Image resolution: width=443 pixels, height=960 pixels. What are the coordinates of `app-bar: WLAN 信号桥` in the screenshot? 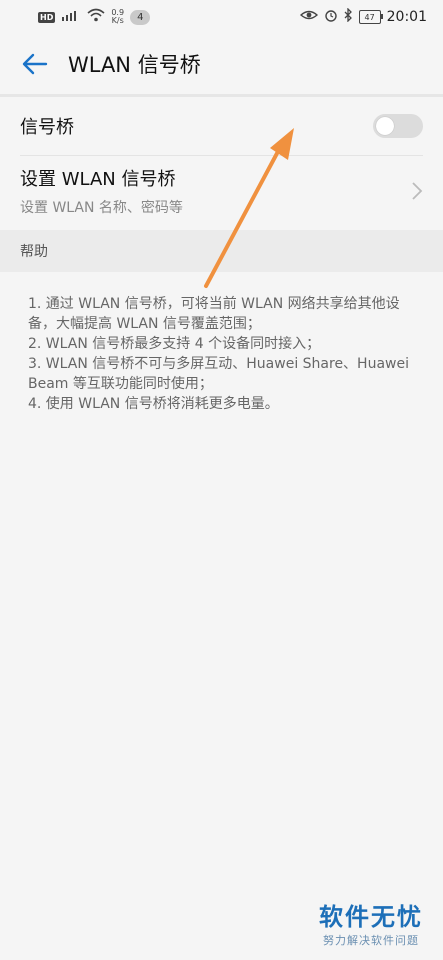 It's located at (221, 64).